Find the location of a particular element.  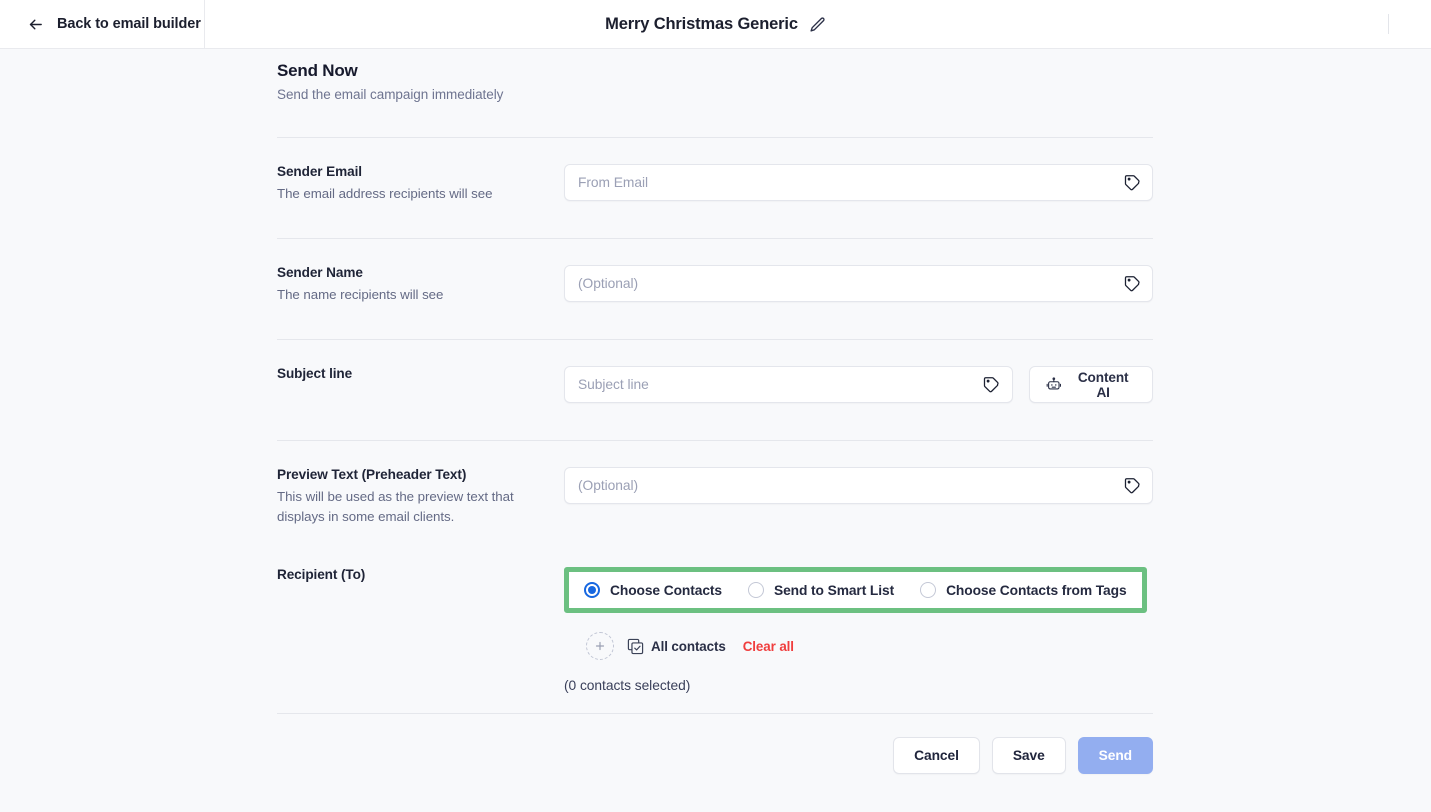

sender-email-input is located at coordinates (858, 182).